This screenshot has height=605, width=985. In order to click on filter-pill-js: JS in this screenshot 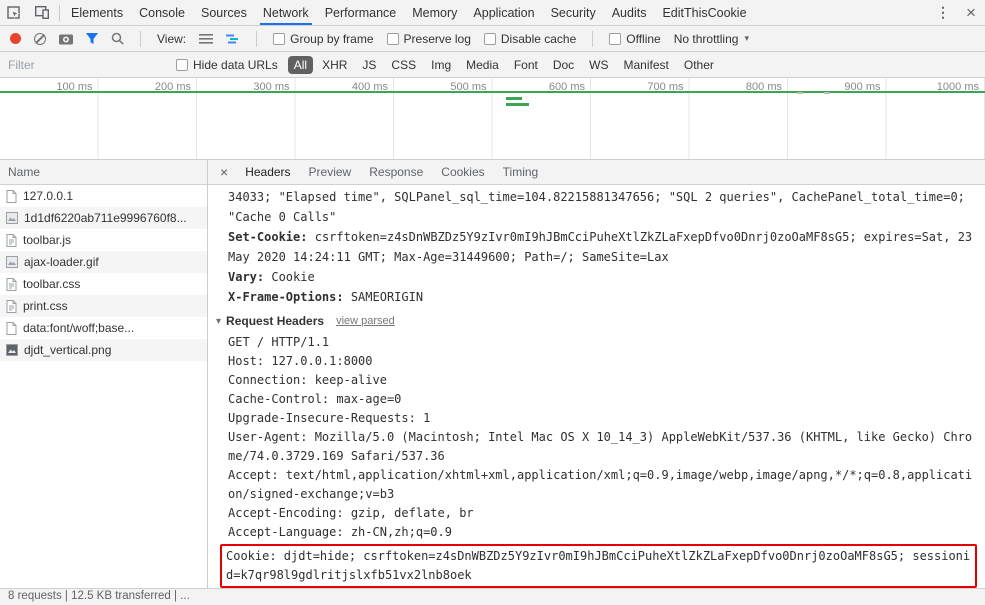, I will do `click(369, 65)`.